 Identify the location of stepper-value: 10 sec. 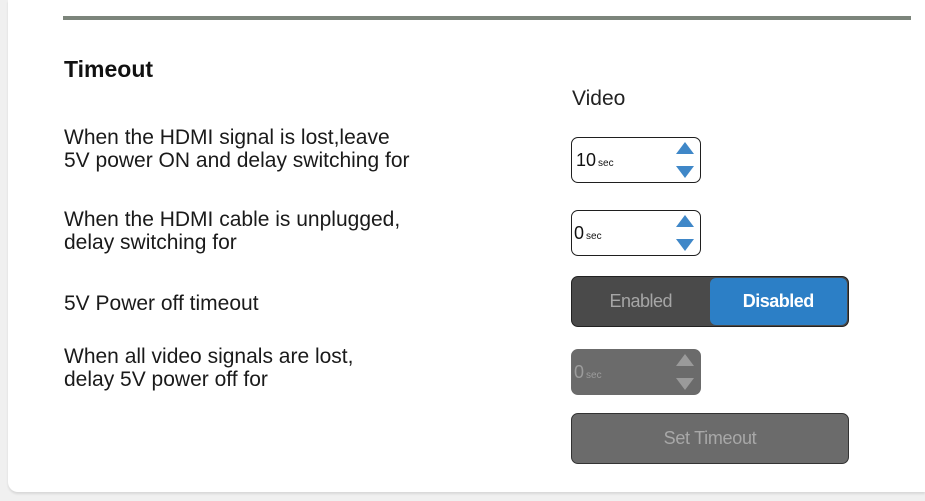
(595, 160).